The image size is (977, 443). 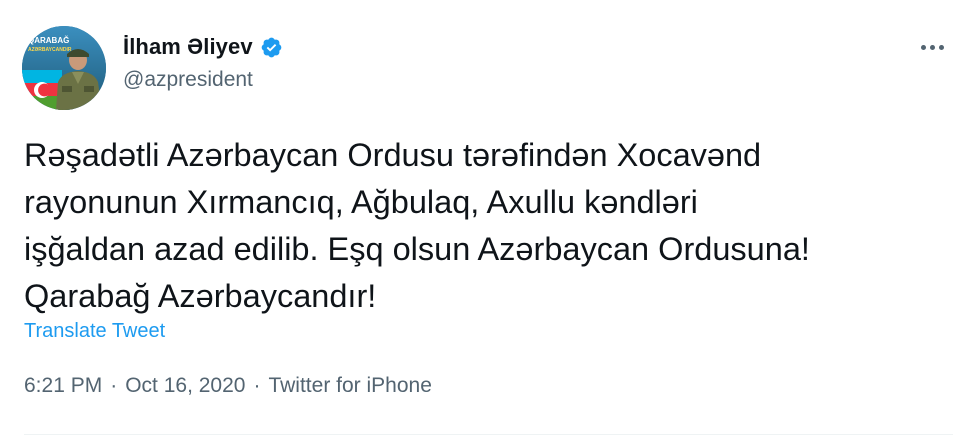 What do you see at coordinates (188, 47) in the screenshot?
I see `display-name: İlham Əliyev` at bounding box center [188, 47].